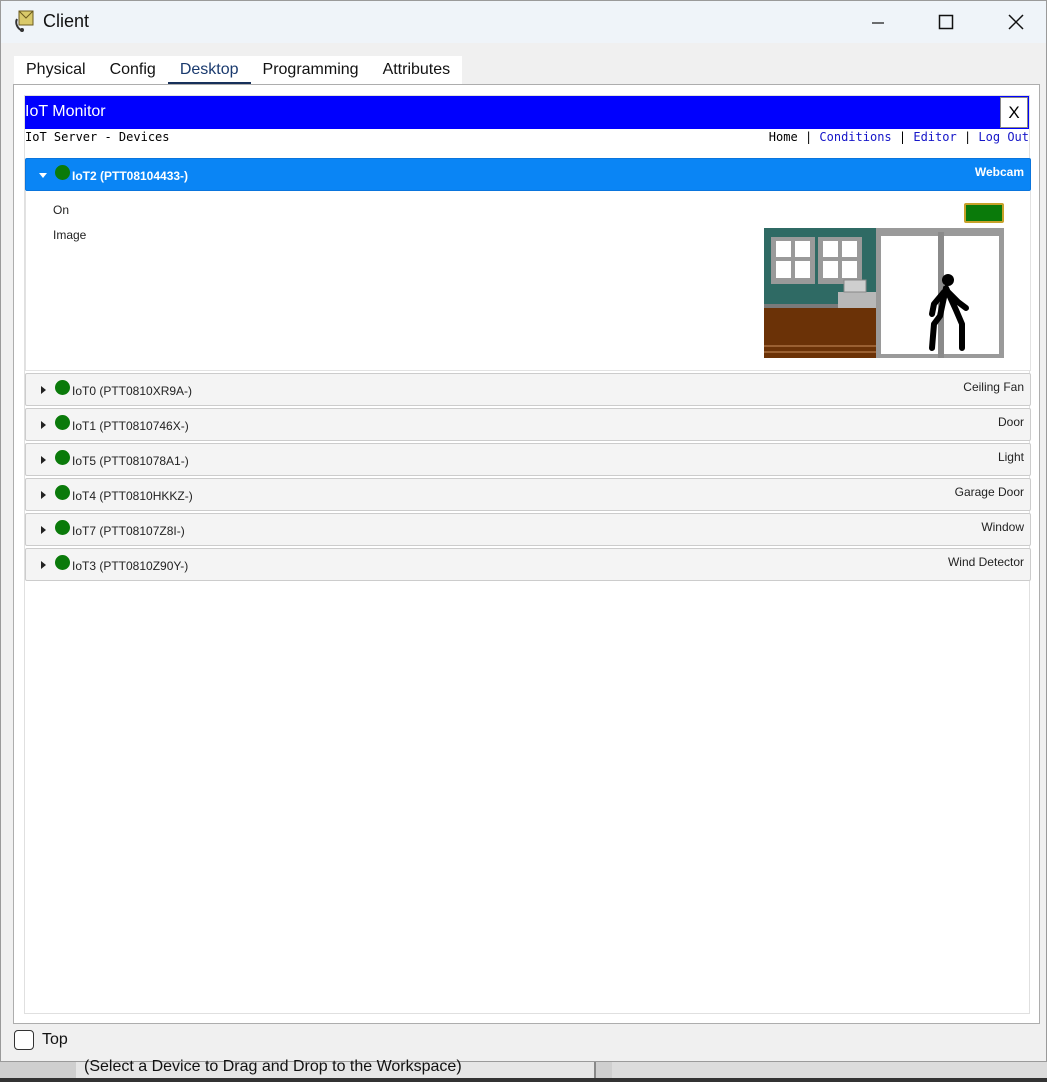  What do you see at coordinates (133, 70) in the screenshot?
I see `tab-config: Config` at bounding box center [133, 70].